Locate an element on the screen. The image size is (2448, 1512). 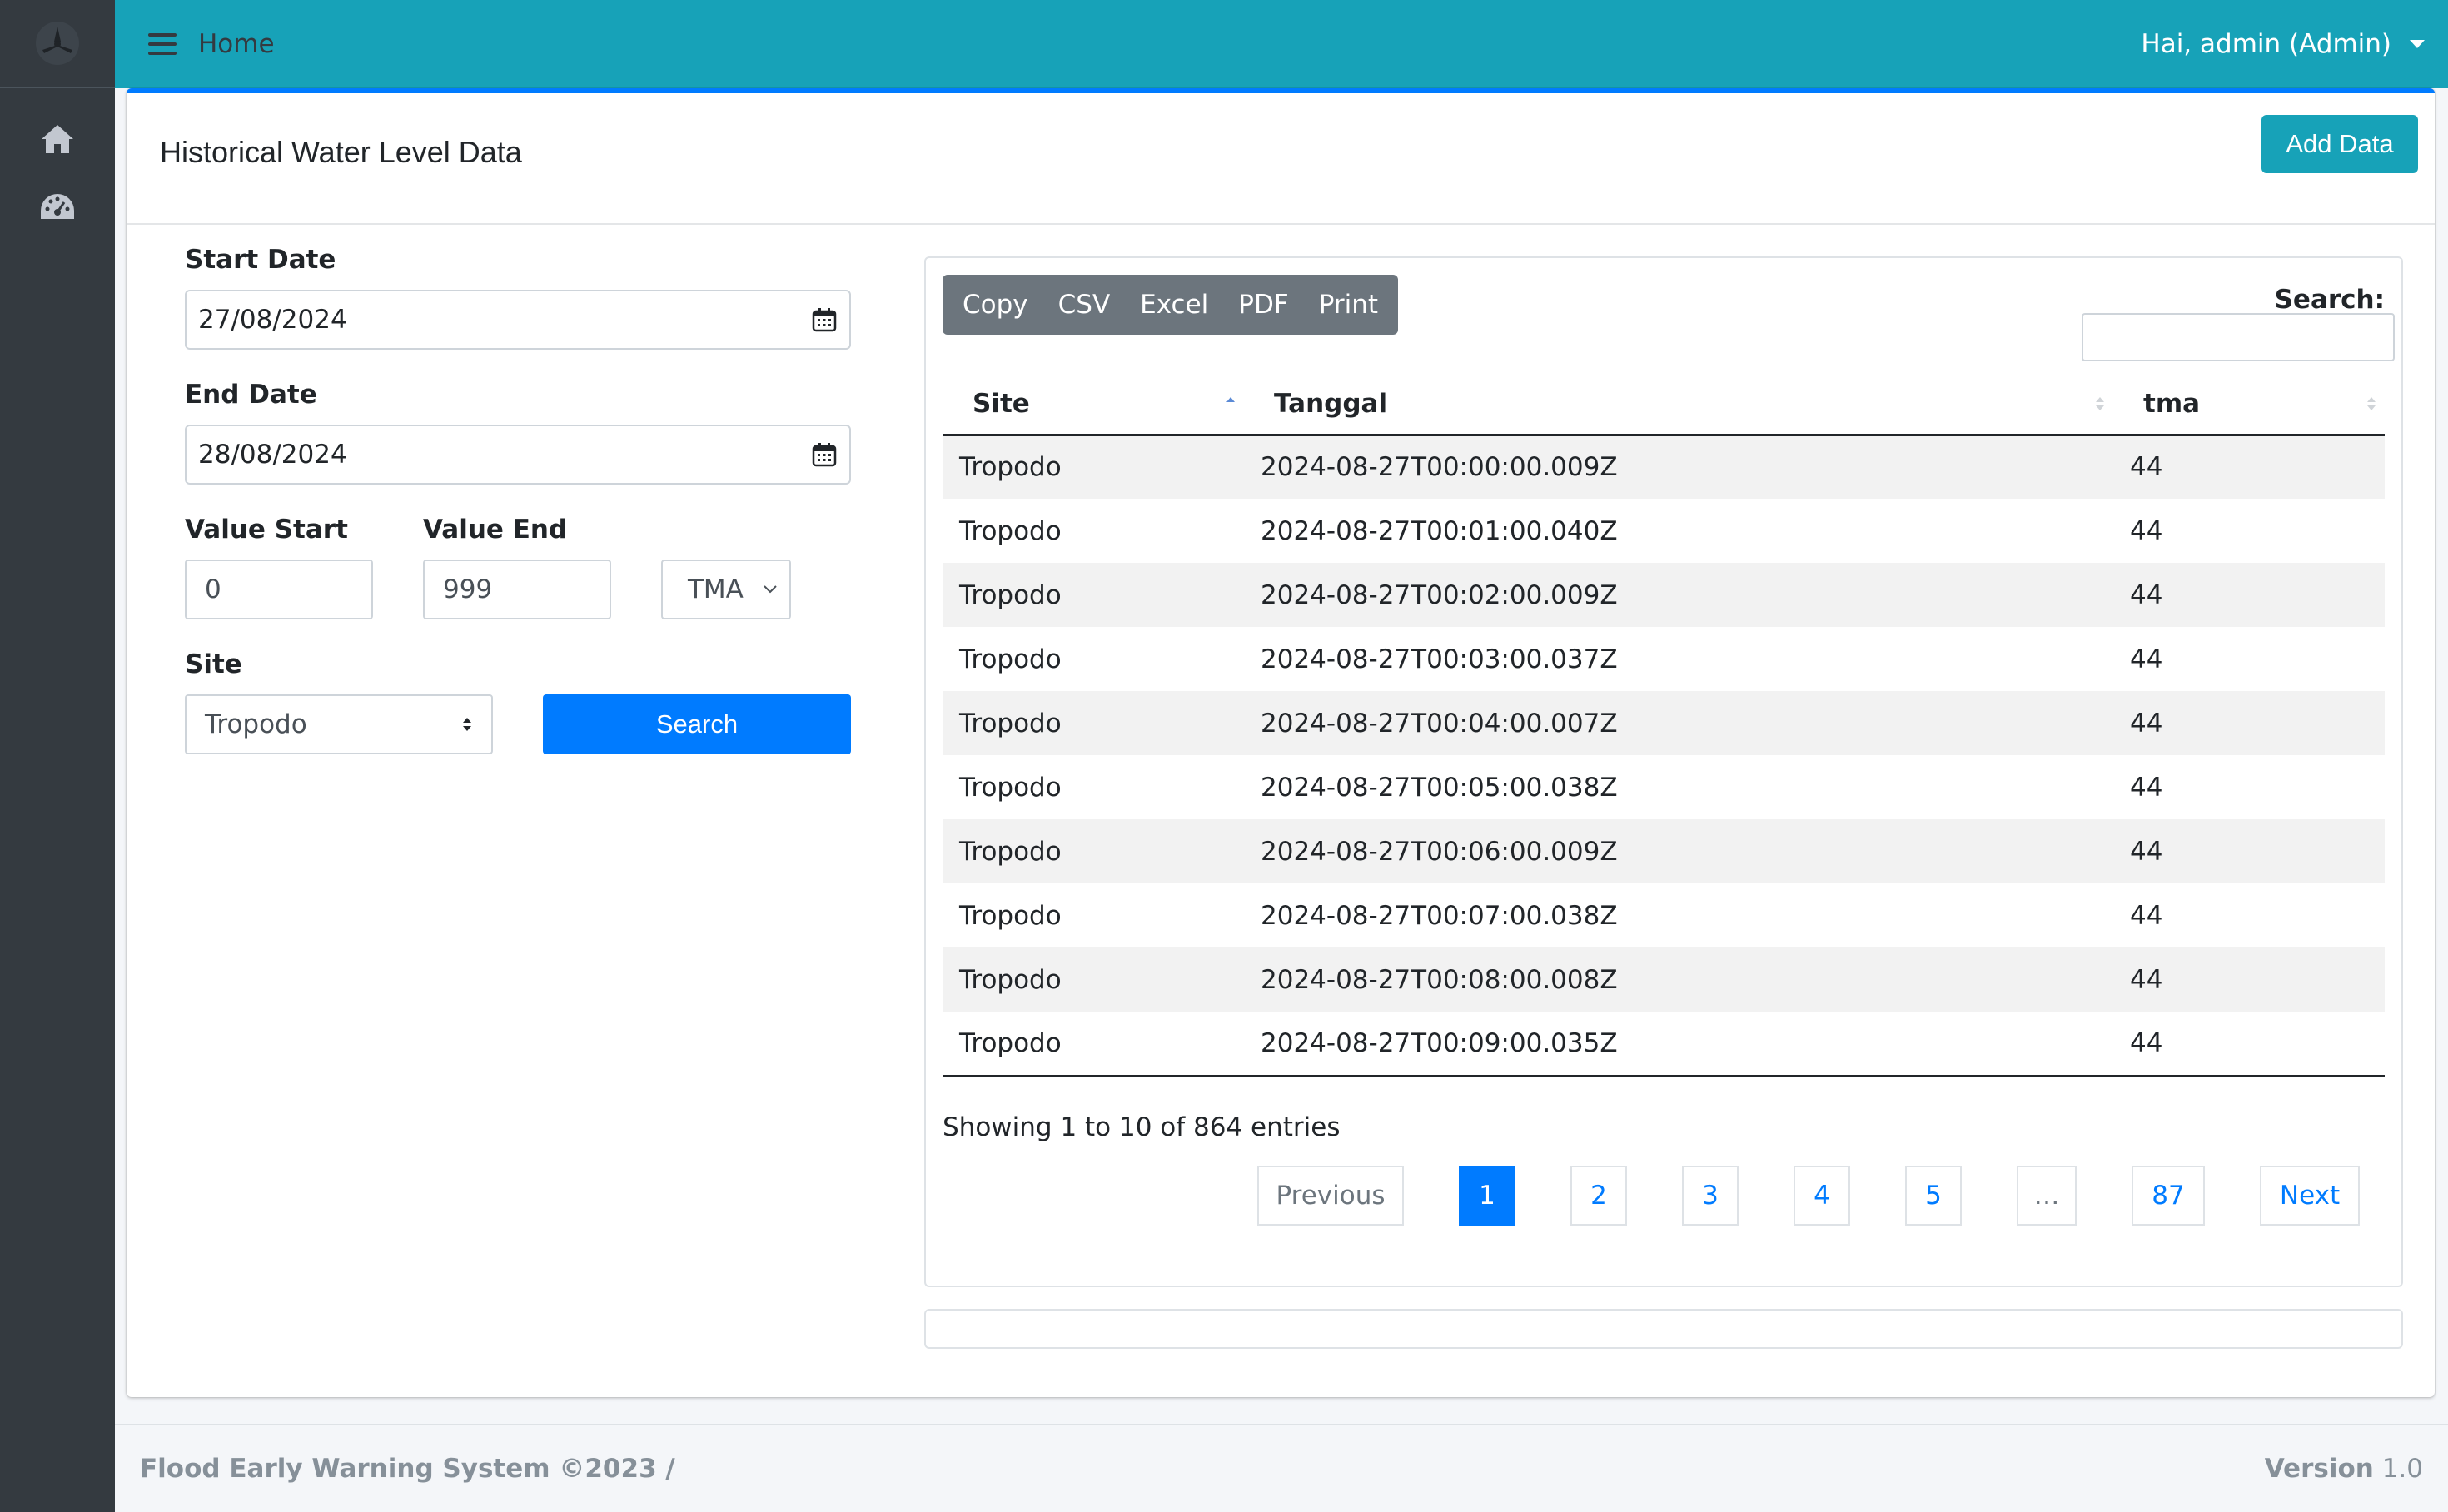
excel-button: Excel is located at coordinates (1174, 305).